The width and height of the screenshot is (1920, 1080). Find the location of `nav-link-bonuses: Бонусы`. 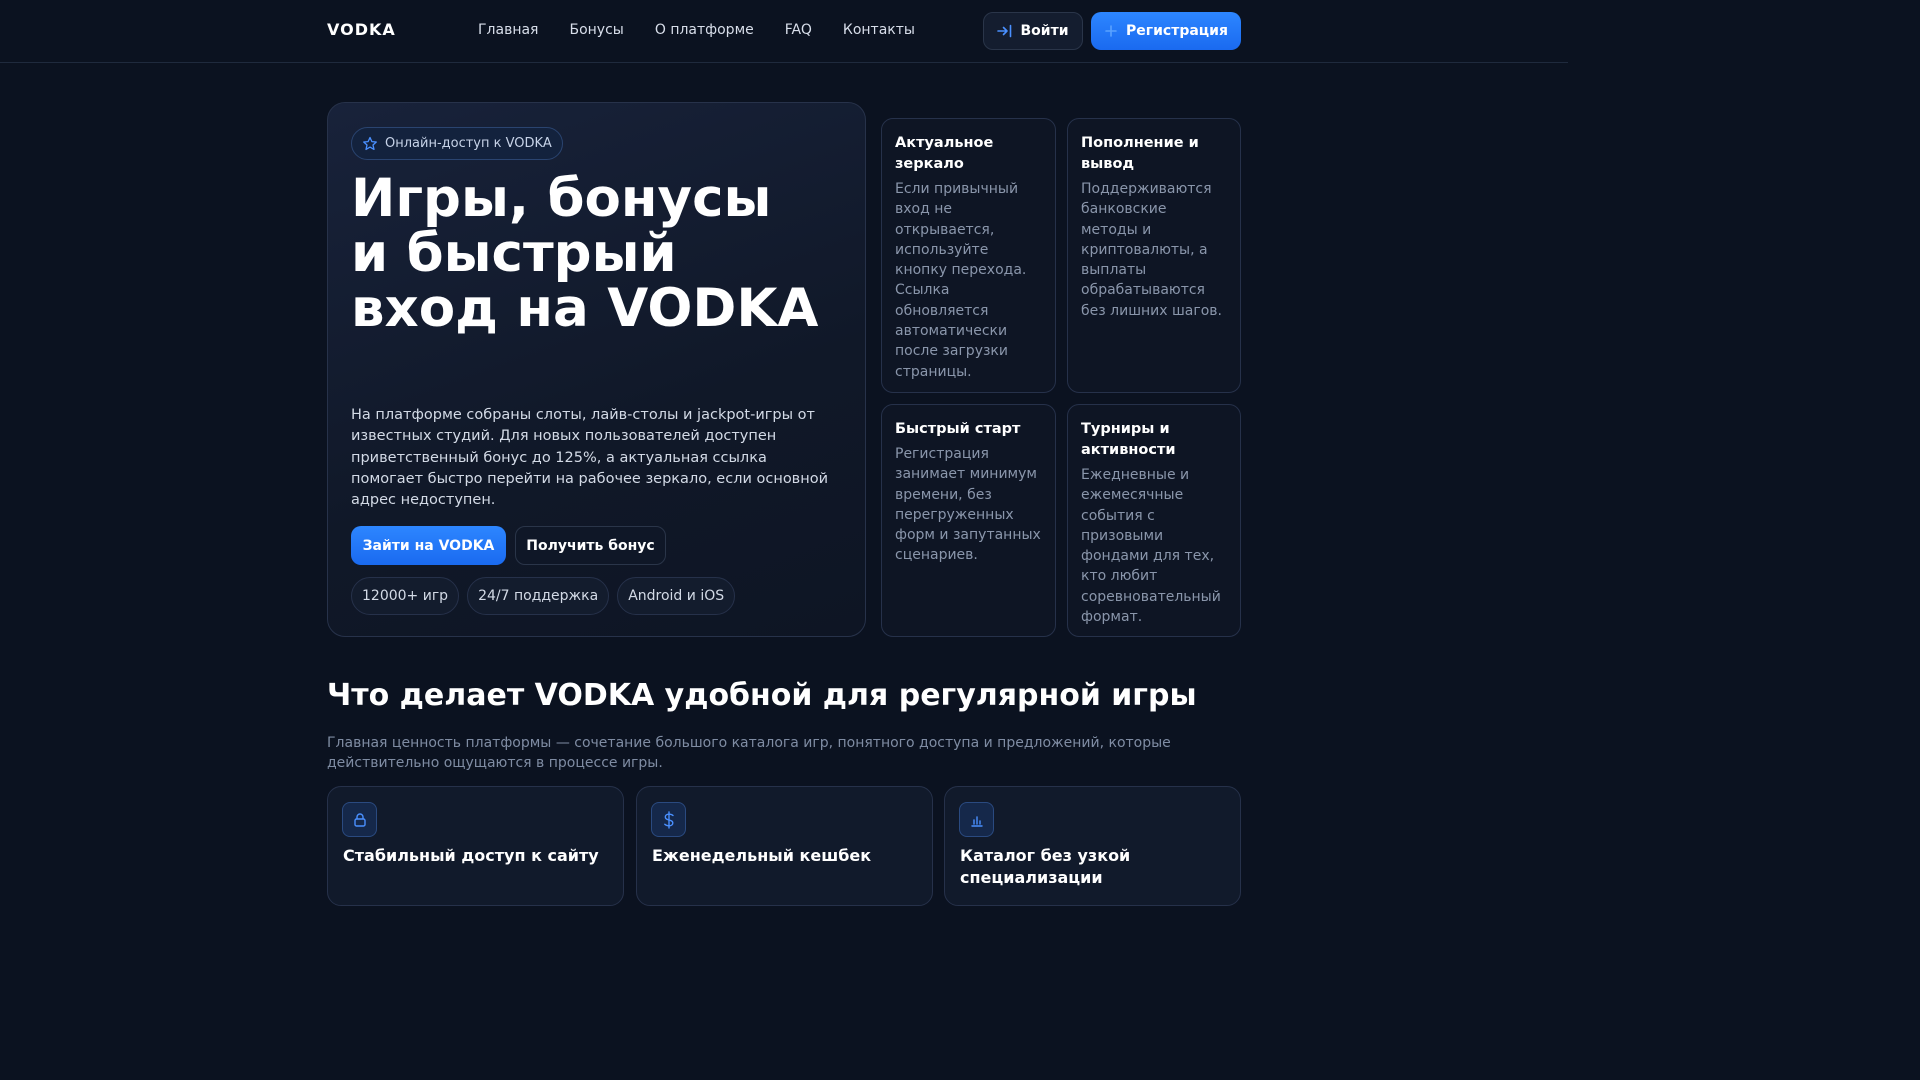

nav-link-bonuses: Бонусы is located at coordinates (596, 30).